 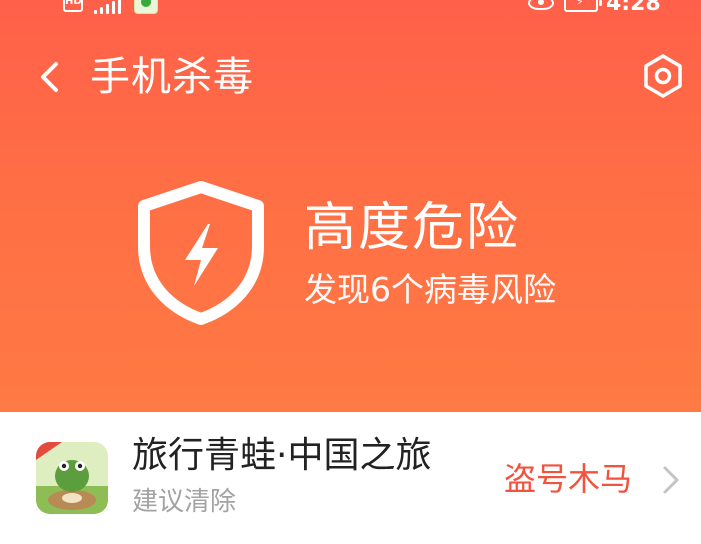 I want to click on status-time: 4:28, so click(x=633, y=8).